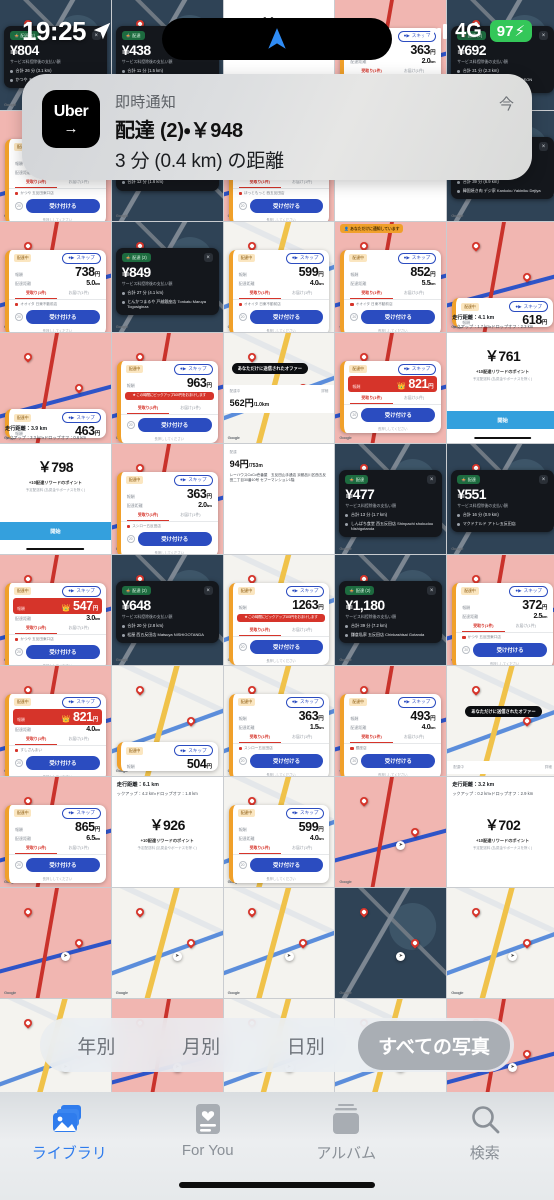  Describe the element at coordinates (346, 1132) in the screenshot. I see `tab-albums-icon: アルバム` at that location.